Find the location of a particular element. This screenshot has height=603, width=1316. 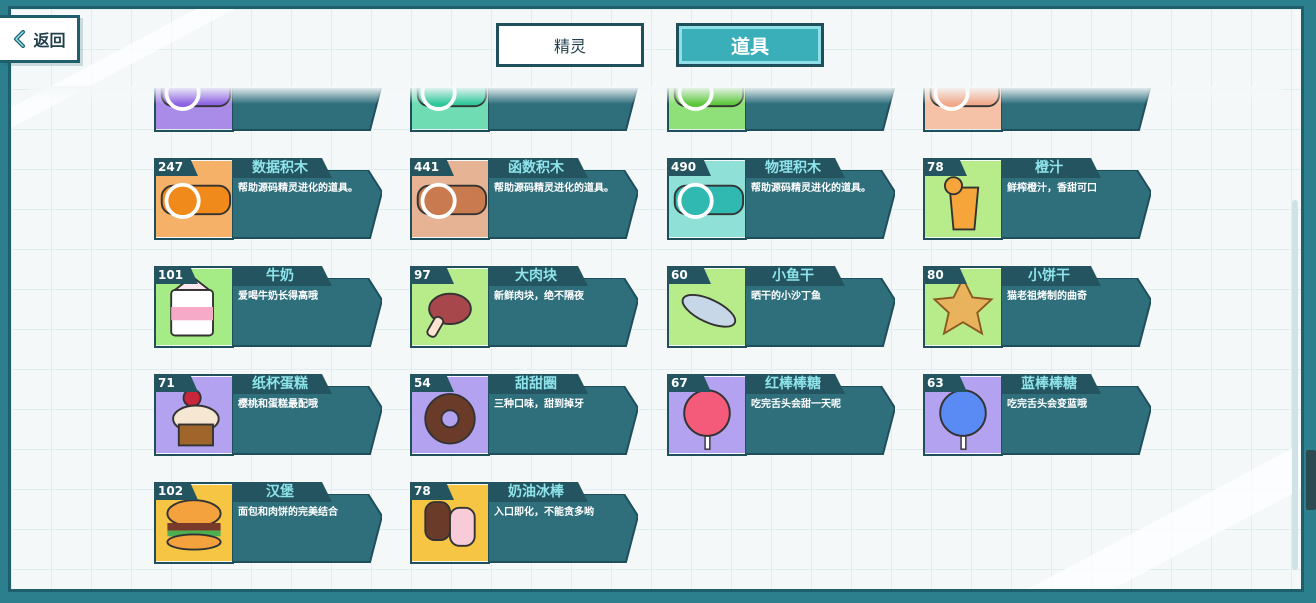

item-name: 牛奶 is located at coordinates (280, 276).